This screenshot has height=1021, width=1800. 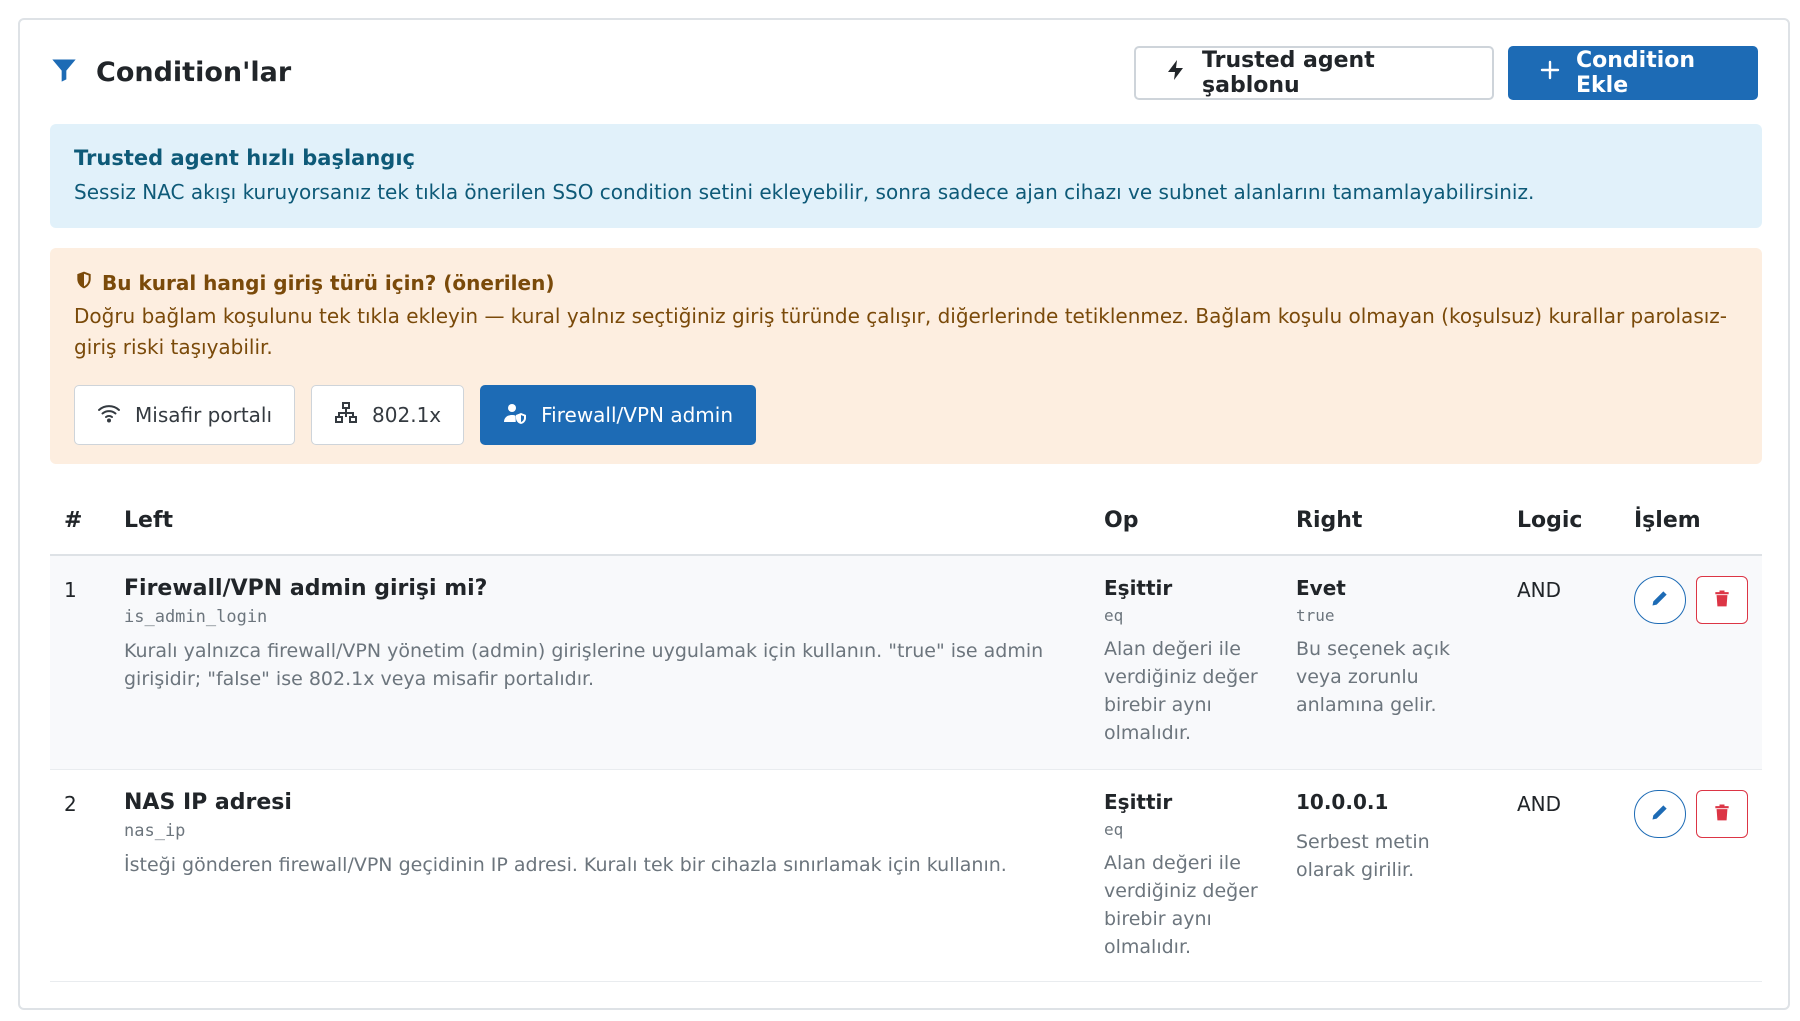 What do you see at coordinates (637, 415) in the screenshot?
I see `context-option-label: Firewall/VPN admin` at bounding box center [637, 415].